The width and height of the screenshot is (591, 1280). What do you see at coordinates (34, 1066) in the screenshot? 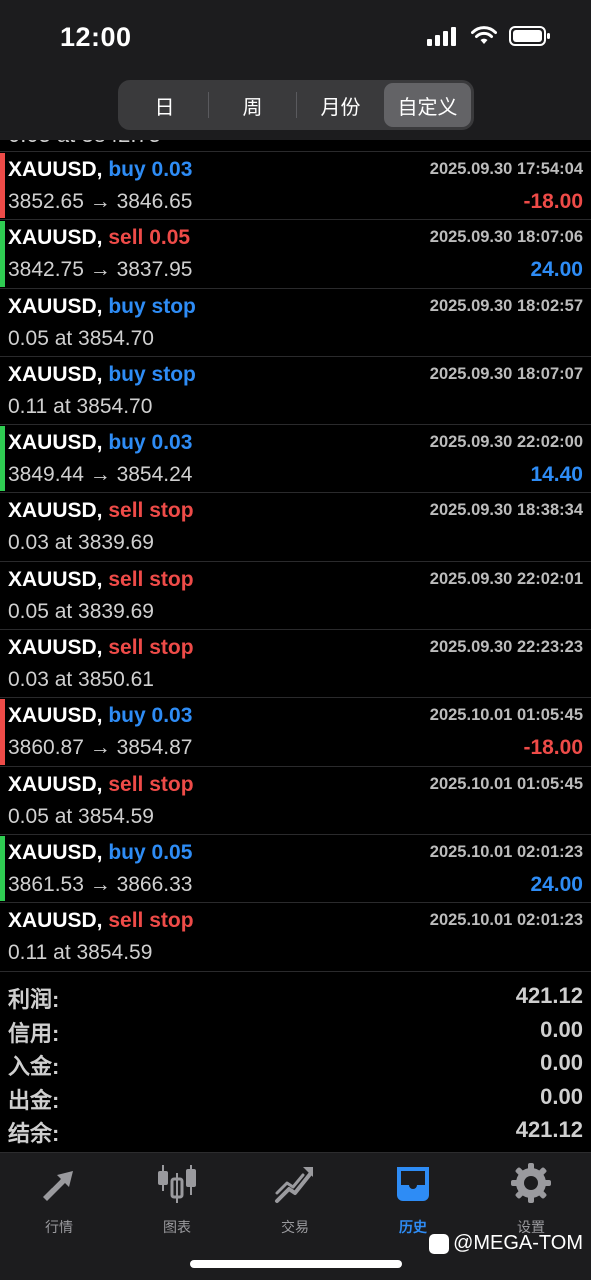
I see `summary-label: 入金:` at bounding box center [34, 1066].